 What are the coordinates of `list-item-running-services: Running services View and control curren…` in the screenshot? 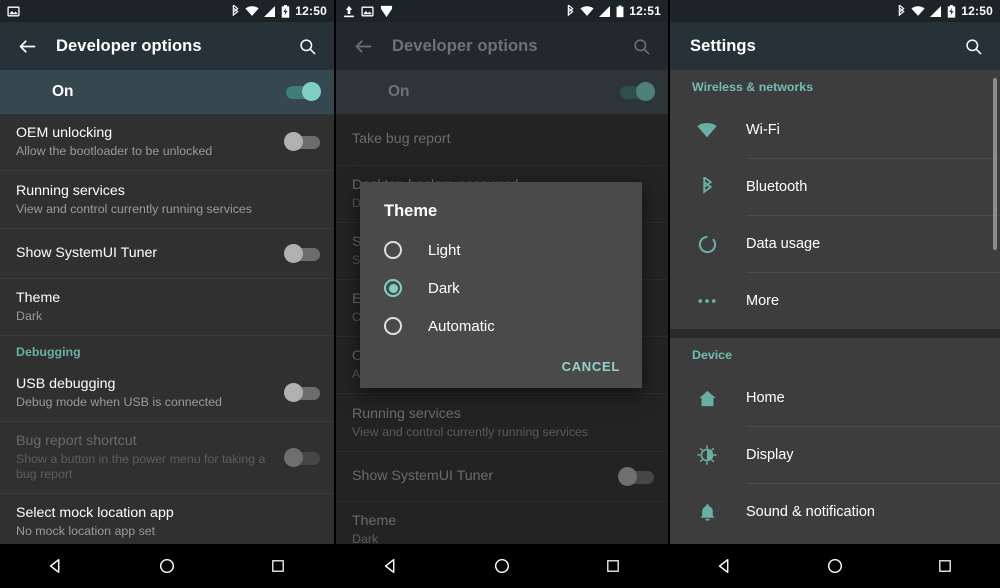 It's located at (167, 200).